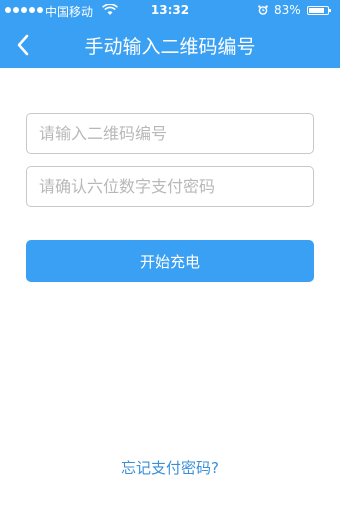 The height and width of the screenshot is (510, 340). I want to click on battery-percentage: 83%, so click(287, 10).